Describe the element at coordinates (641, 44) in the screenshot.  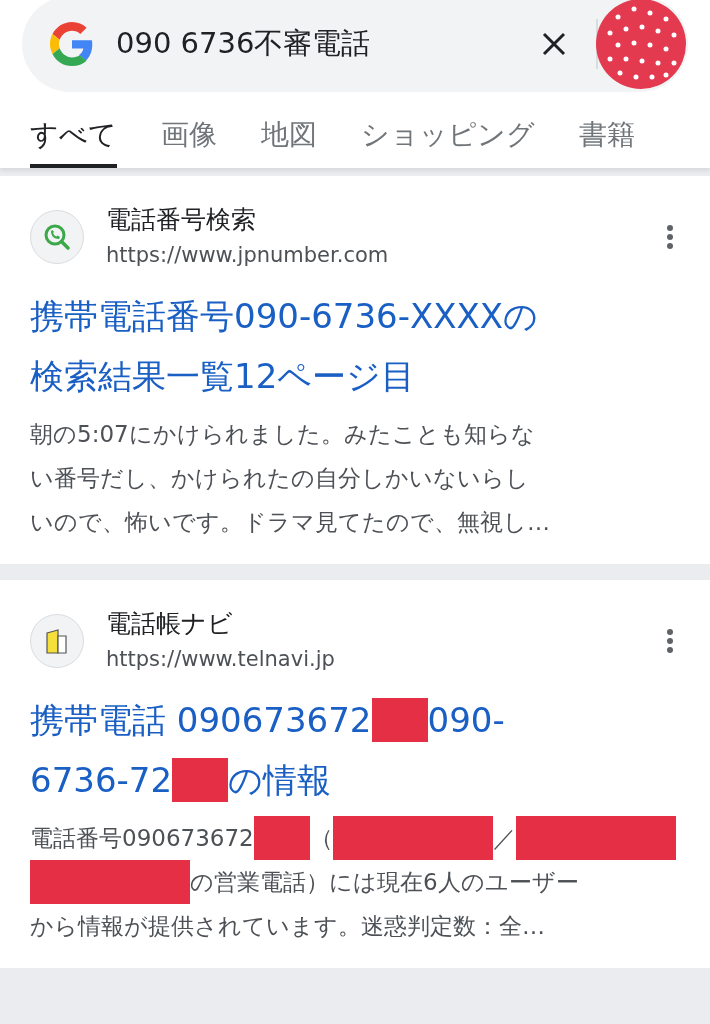
I see `avatar-icon` at that location.